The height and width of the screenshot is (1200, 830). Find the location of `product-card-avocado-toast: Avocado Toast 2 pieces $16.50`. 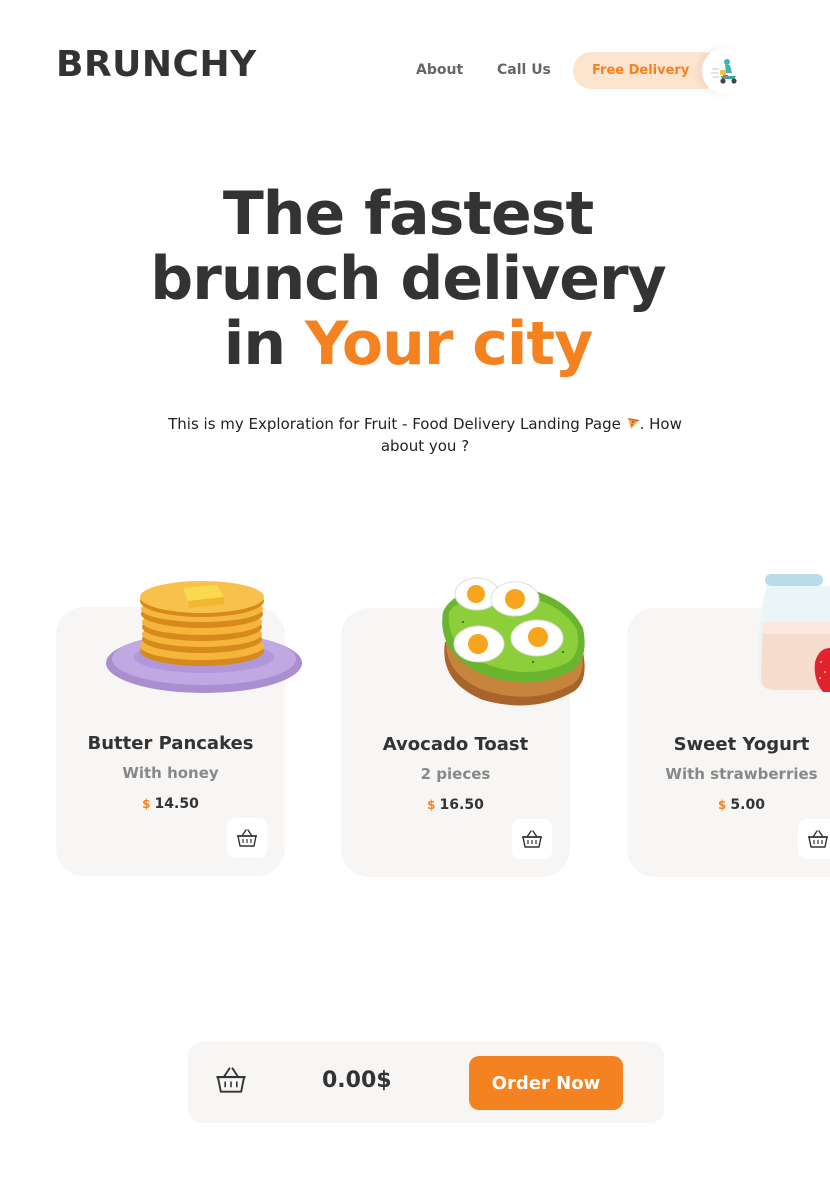

product-card-avocado-toast: Avocado Toast 2 pieces $16.50 is located at coordinates (463, 727).